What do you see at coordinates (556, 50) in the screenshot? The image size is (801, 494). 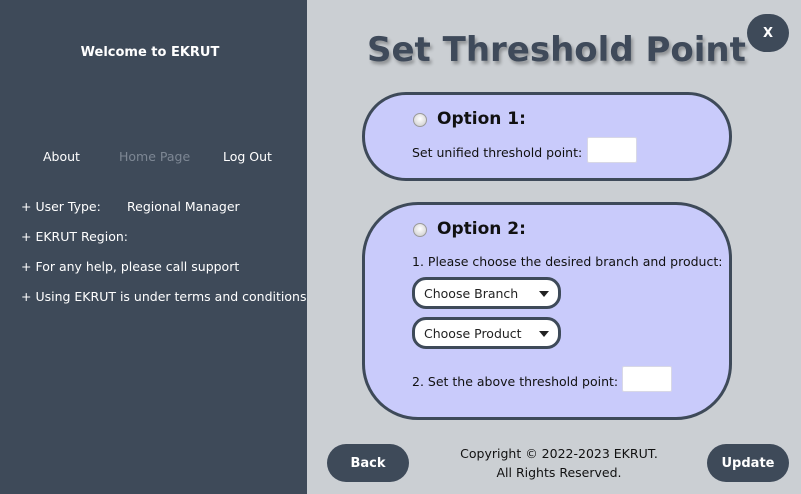 I see `page-title: Set Threshold Point` at bounding box center [556, 50].